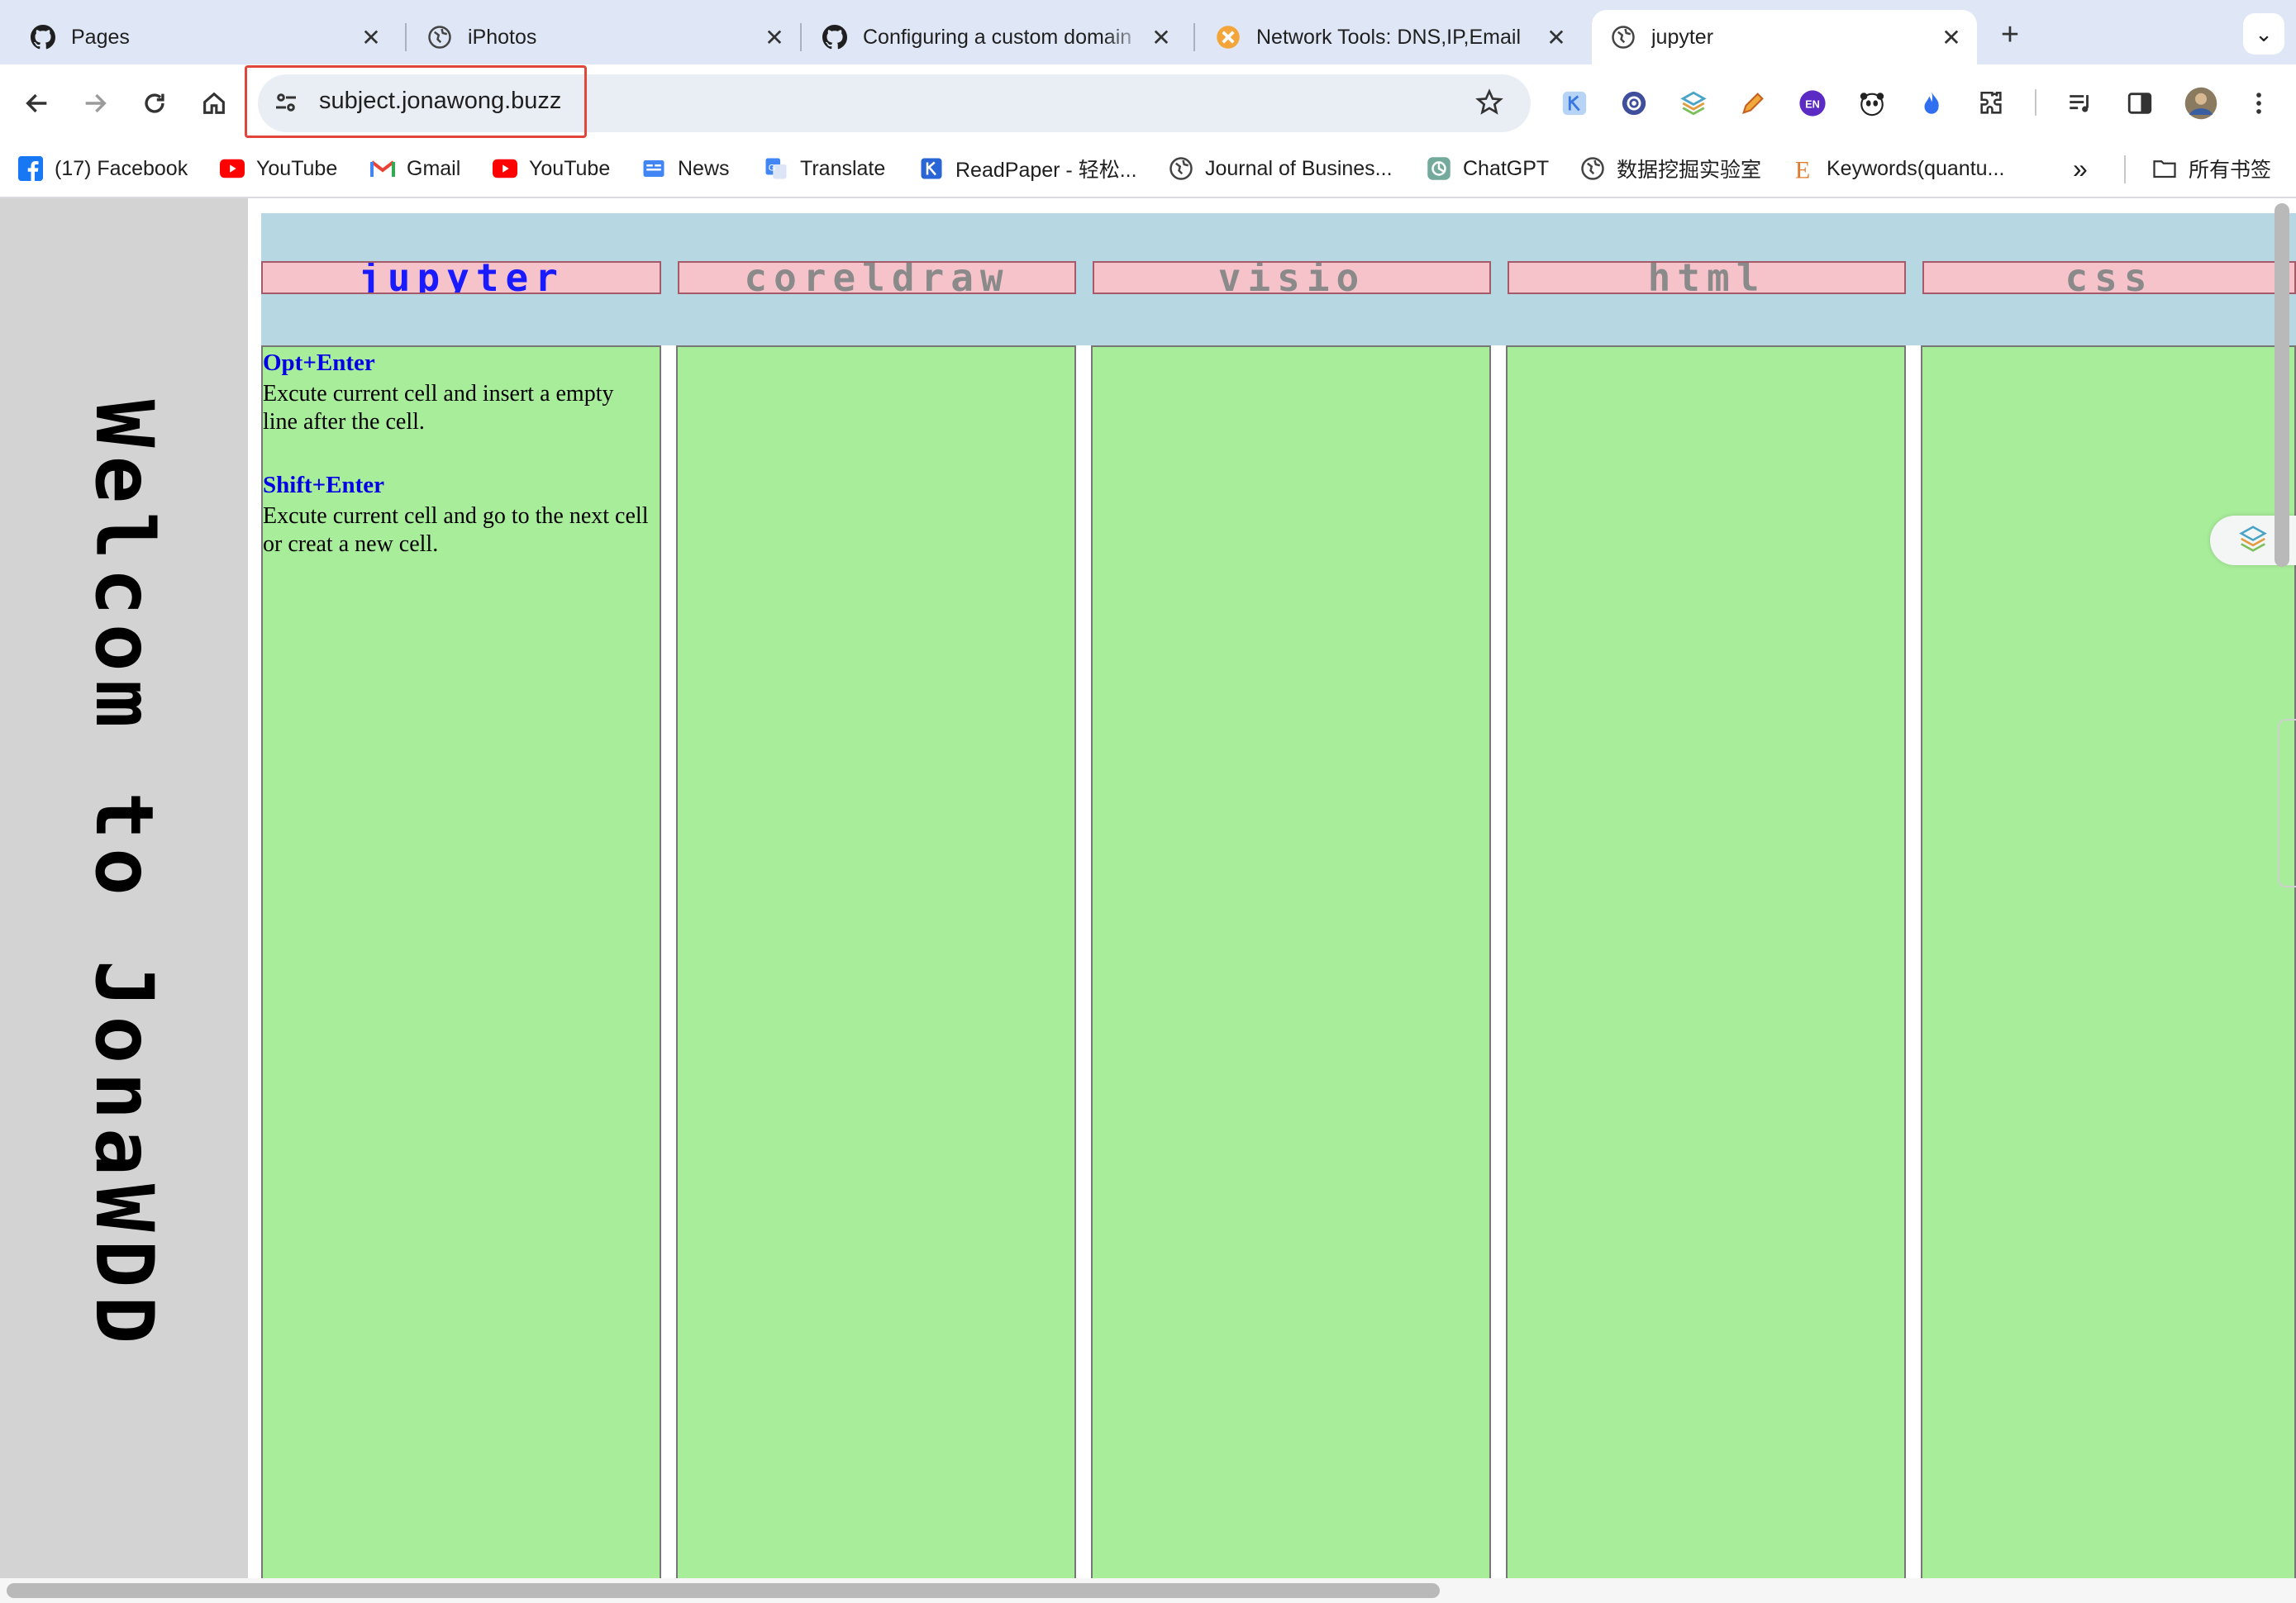 This screenshot has width=2296, height=1603. What do you see at coordinates (2201, 103) in the screenshot?
I see `profile-avatar` at bounding box center [2201, 103].